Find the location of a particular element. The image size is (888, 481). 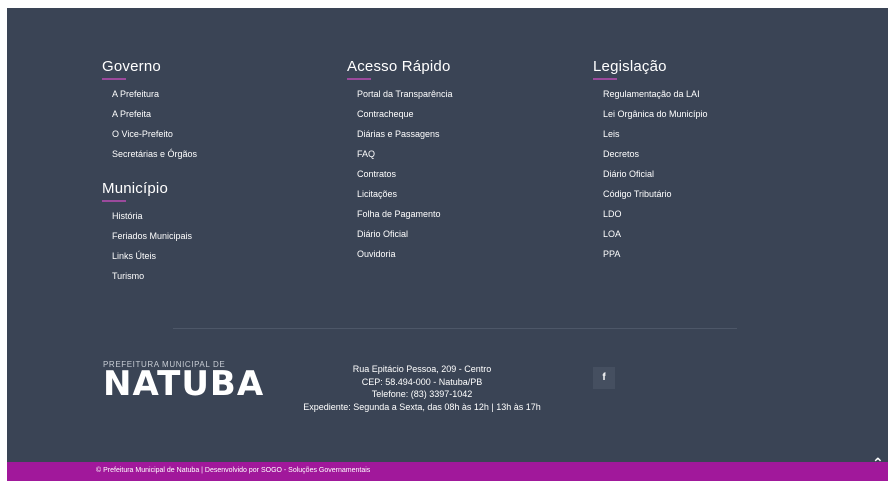

address-street: Rua Epitácio Pessoa, 209 - Centro is located at coordinates (422, 369).